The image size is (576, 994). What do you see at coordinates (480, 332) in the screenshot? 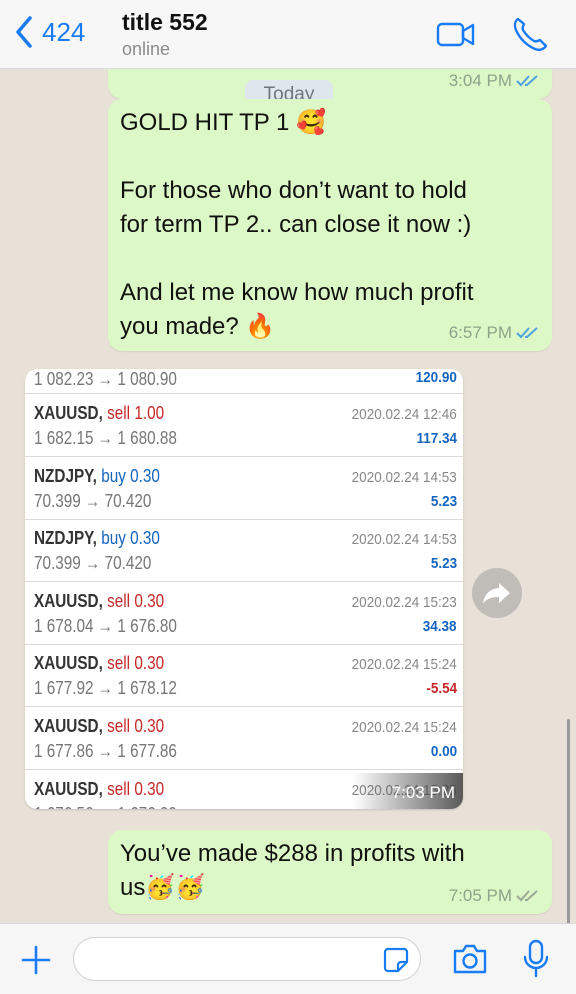
I see `message-time: 6:57 PM` at bounding box center [480, 332].